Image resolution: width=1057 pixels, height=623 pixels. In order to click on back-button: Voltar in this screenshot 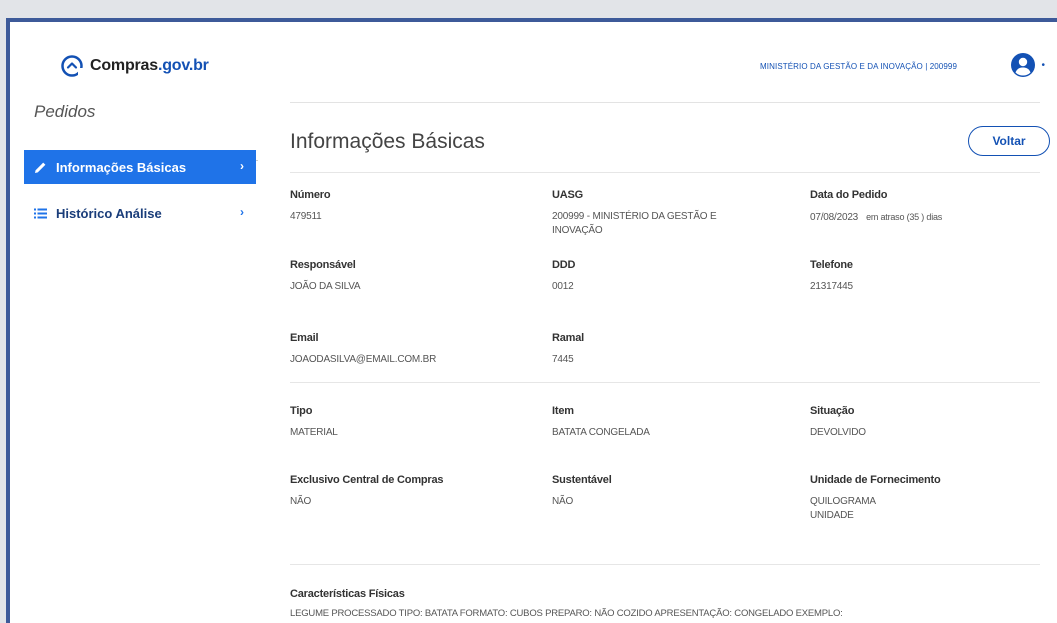, I will do `click(1009, 141)`.